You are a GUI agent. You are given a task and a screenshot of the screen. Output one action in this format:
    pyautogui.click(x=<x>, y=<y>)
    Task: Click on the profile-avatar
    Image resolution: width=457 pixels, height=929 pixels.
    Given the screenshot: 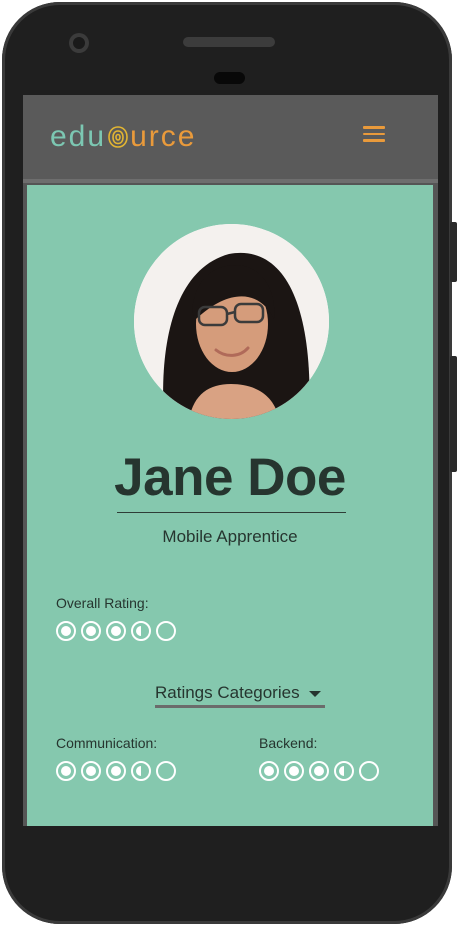 What is the action you would take?
    pyautogui.click(x=231, y=321)
    